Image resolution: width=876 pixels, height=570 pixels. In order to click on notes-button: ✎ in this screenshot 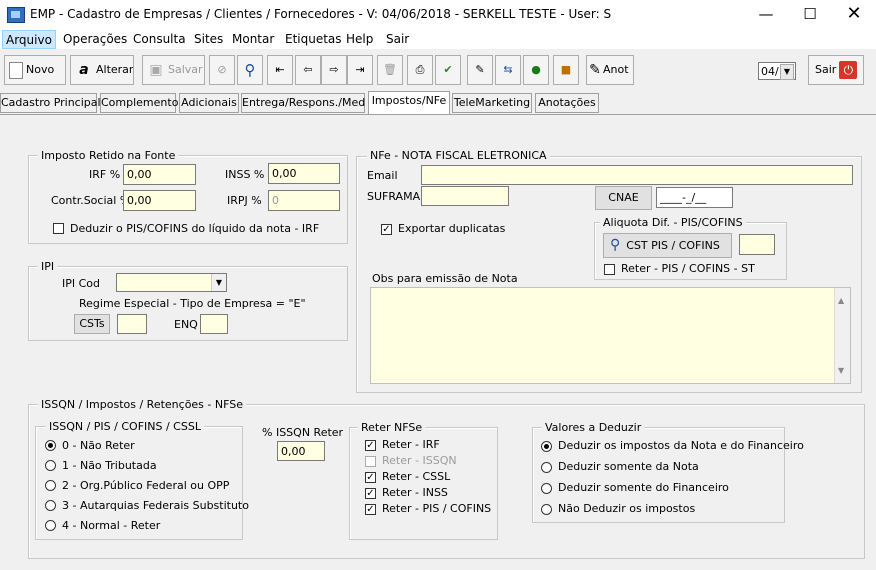, I will do `click(480, 70)`.